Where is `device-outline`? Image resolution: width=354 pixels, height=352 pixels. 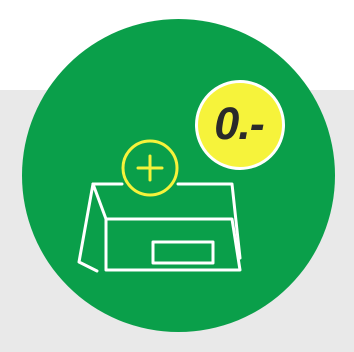
device-outline is located at coordinates (159, 227).